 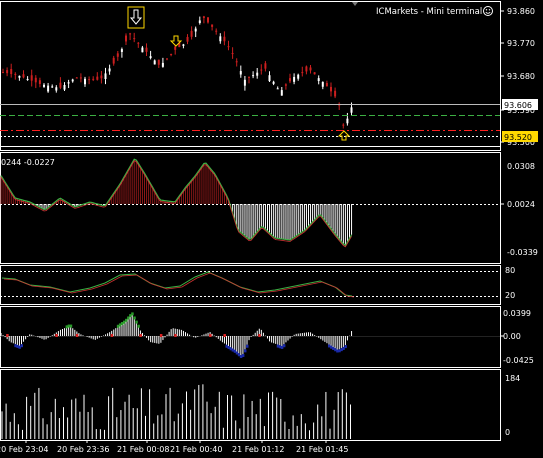 What do you see at coordinates (510, 270) in the screenshot?
I see `stochastic-axis-label: 80` at bounding box center [510, 270].